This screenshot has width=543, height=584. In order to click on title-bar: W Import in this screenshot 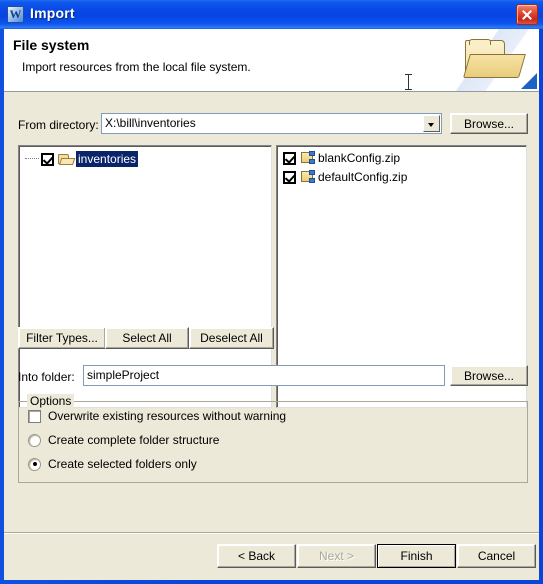, I will do `click(271, 14)`.